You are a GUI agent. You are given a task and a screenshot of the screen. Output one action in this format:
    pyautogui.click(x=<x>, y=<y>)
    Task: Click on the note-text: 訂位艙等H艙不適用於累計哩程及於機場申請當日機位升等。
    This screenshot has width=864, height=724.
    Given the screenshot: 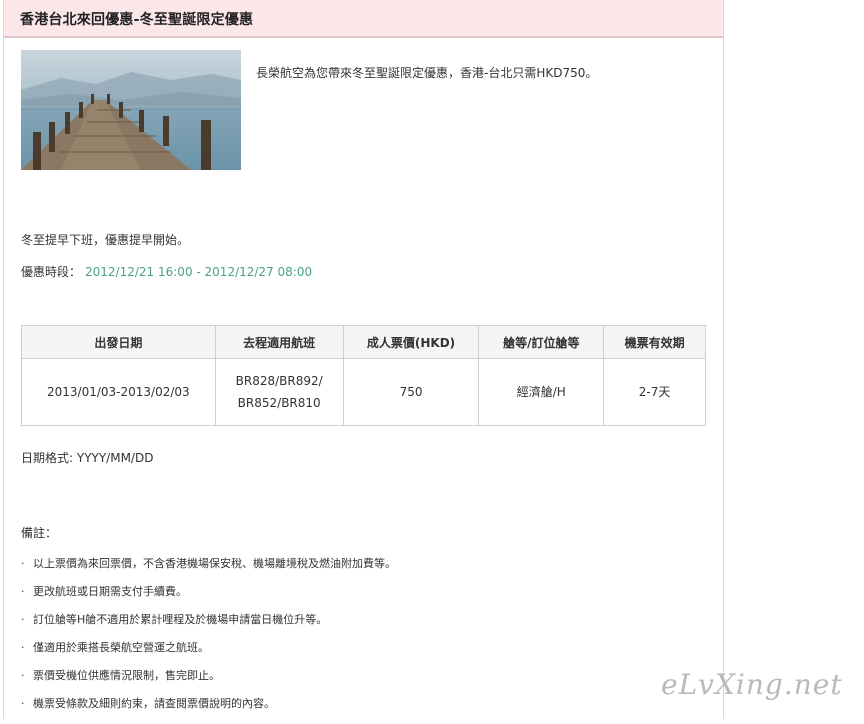 What is the action you would take?
    pyautogui.click(x=180, y=619)
    